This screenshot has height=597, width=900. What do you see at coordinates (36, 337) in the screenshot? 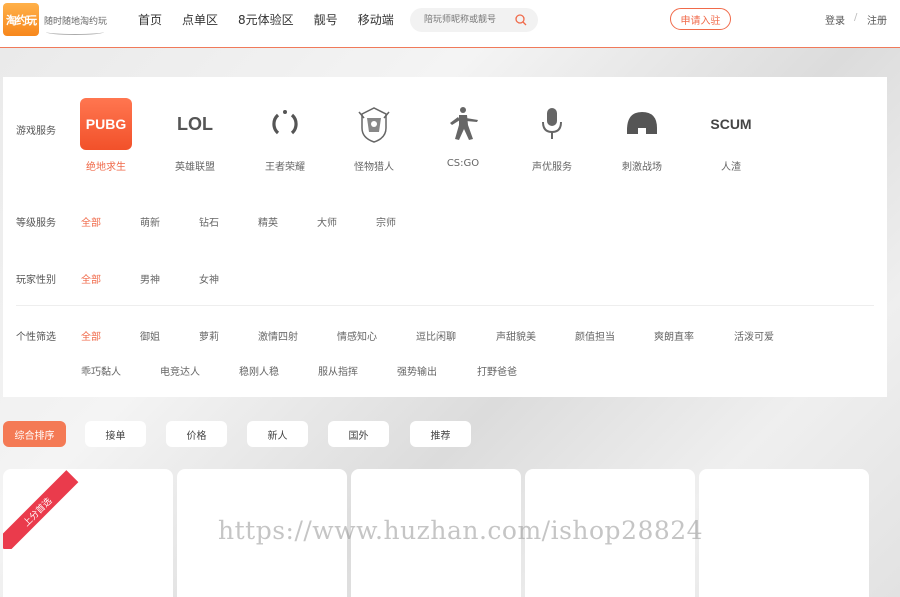
I see `personal-filter-label: 个性筛选` at bounding box center [36, 337].